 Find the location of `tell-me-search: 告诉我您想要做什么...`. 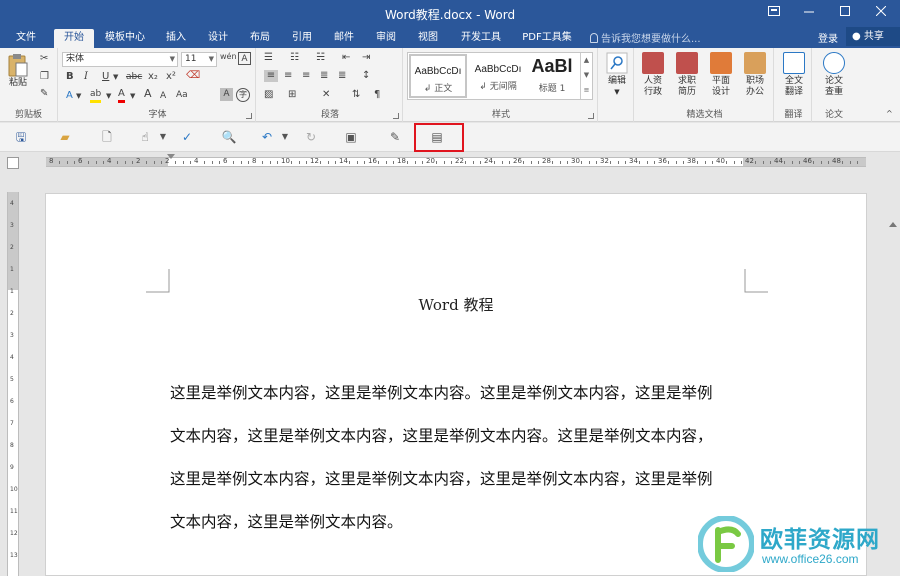

tell-me-search: 告诉我您想要做什么... is located at coordinates (645, 37).